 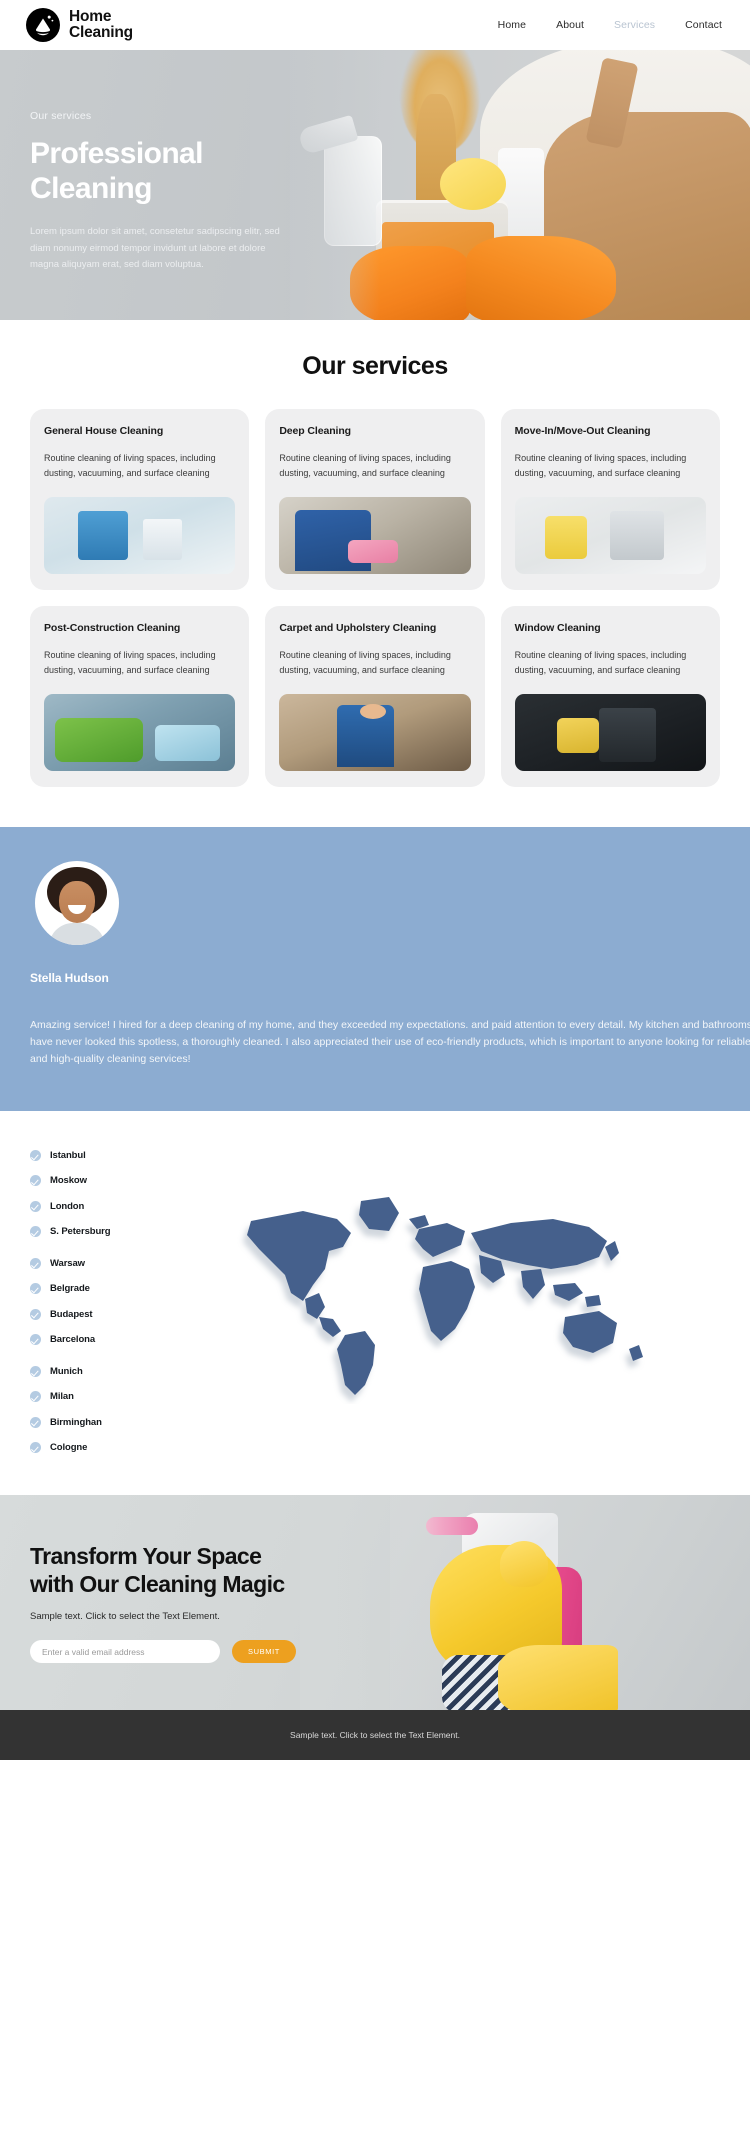 I want to click on world-map, so click(x=448, y=1274).